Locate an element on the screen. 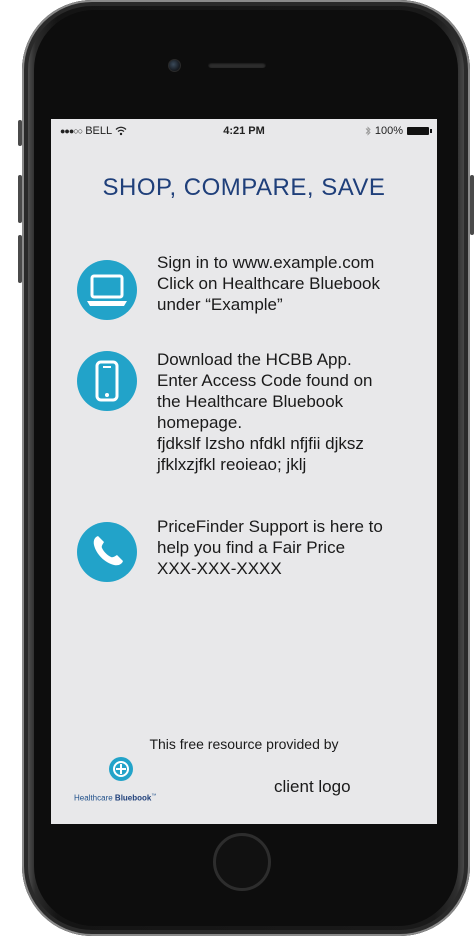  sign-in-line-3: under “Example” is located at coordinates (220, 304).